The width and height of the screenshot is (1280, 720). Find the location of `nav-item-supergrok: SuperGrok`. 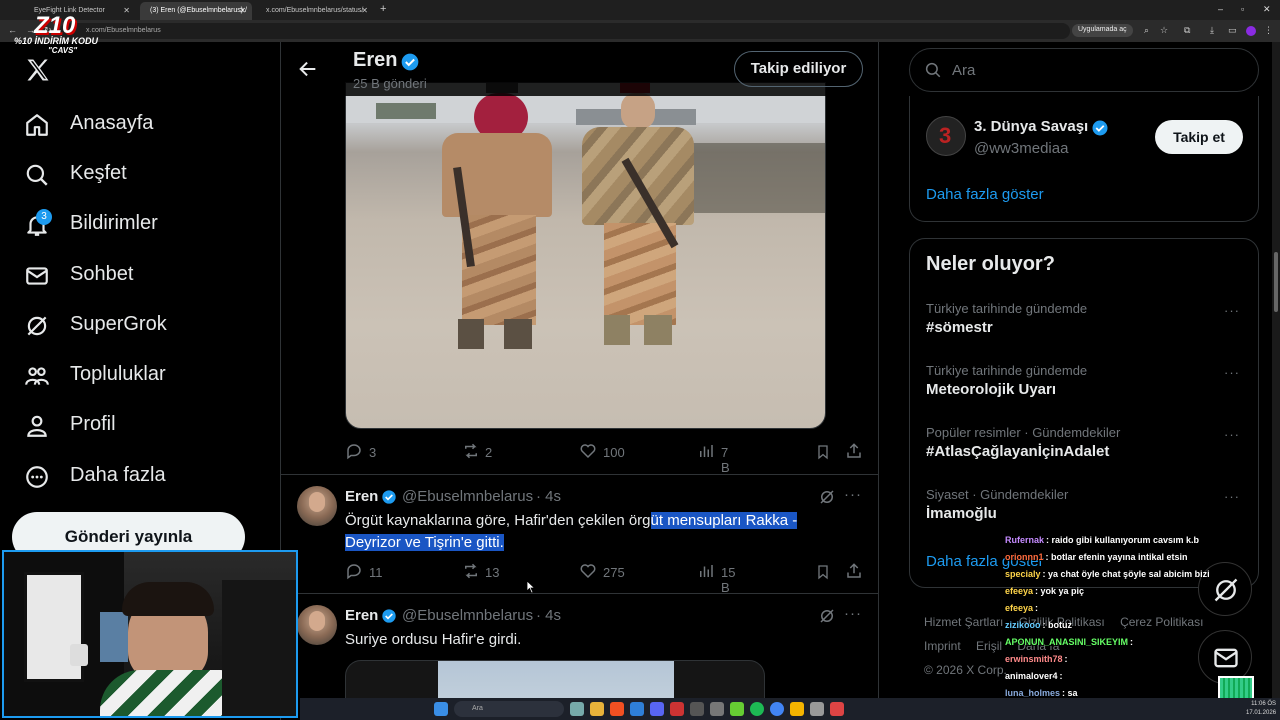

nav-item-supergrok: SuperGrok is located at coordinates (140, 327).